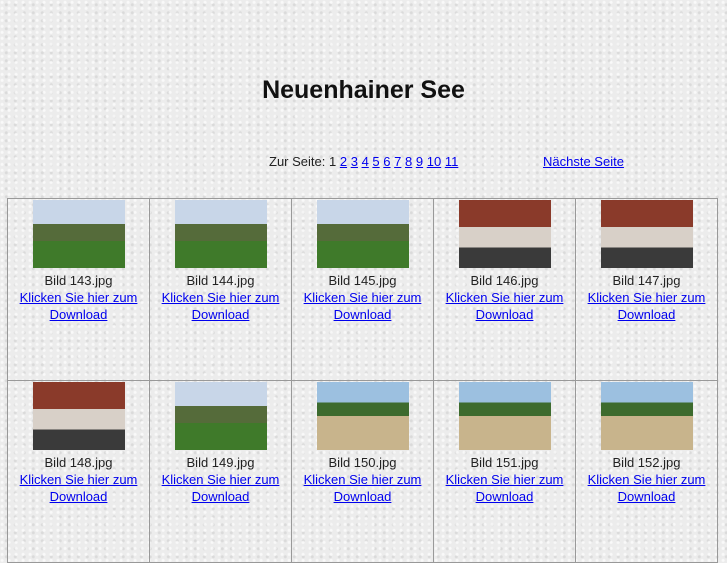  Describe the element at coordinates (220, 462) in the screenshot. I see `image-caption: Bild 149.jpg` at that location.